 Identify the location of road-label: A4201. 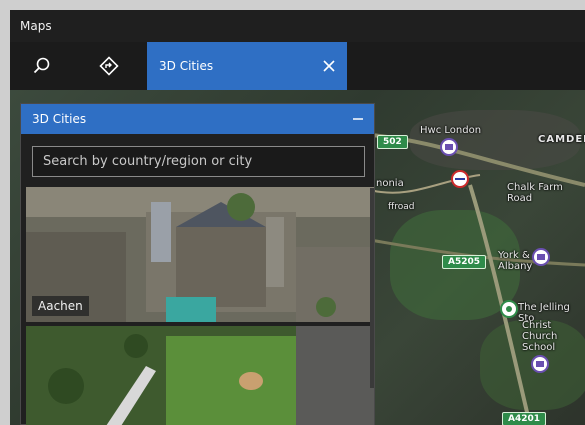
(524, 418).